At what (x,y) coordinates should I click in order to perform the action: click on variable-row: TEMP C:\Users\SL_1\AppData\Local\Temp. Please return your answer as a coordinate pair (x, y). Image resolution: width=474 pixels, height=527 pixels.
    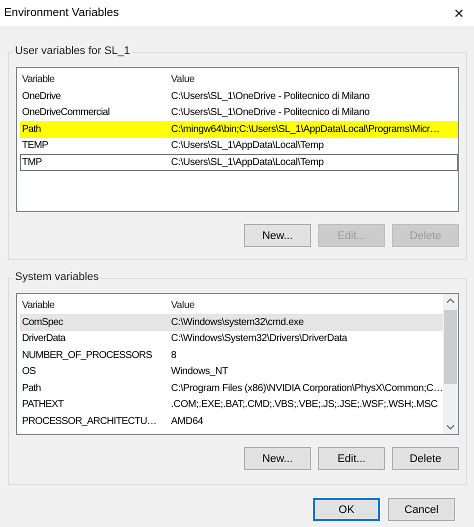
    Looking at the image, I should click on (239, 146).